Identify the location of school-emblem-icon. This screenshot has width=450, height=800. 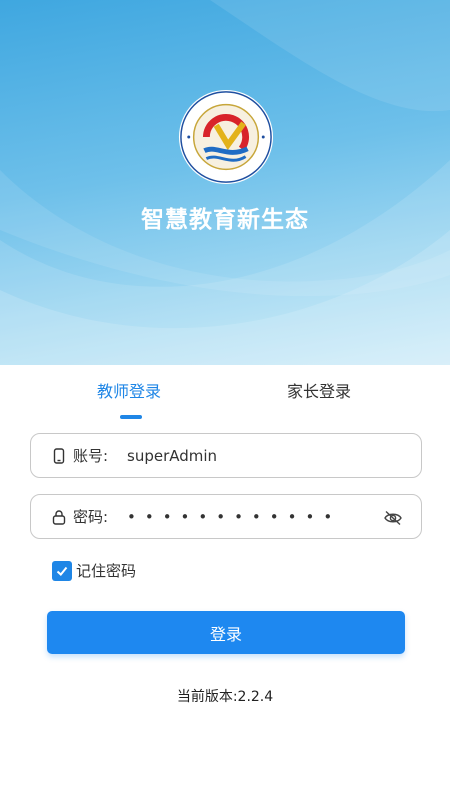
(226, 137).